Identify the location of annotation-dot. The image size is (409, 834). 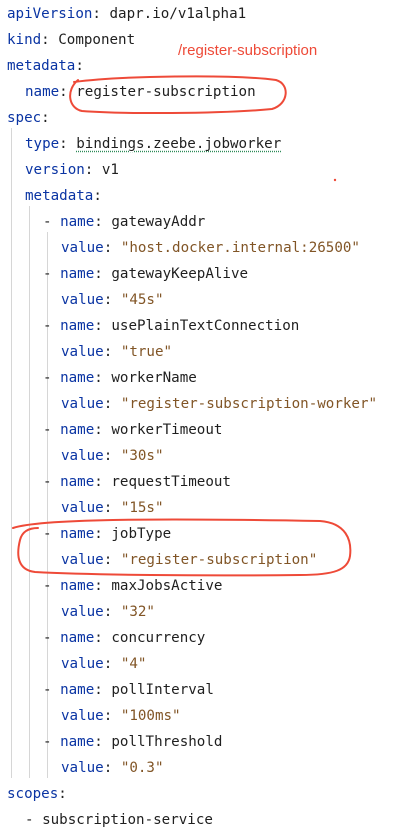
(335, 180).